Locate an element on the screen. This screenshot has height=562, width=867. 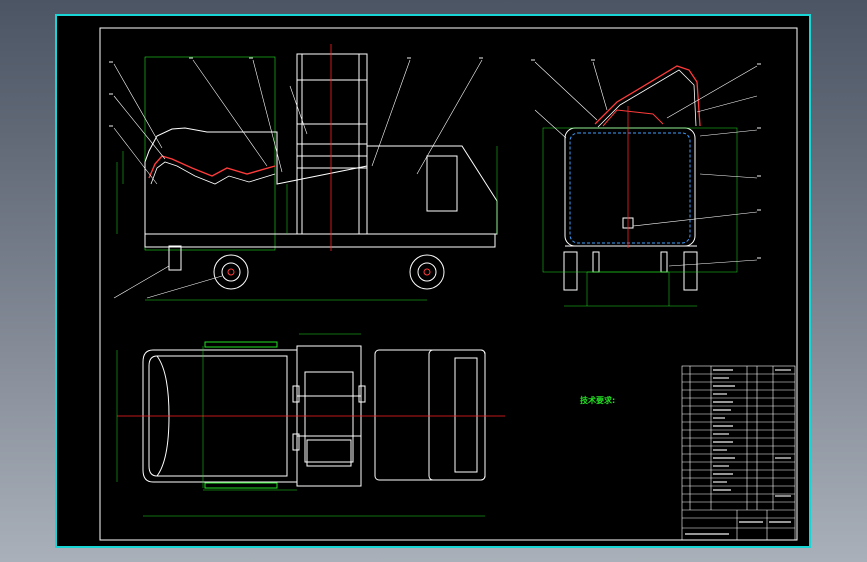
rear-view is located at coordinates (640, 186).